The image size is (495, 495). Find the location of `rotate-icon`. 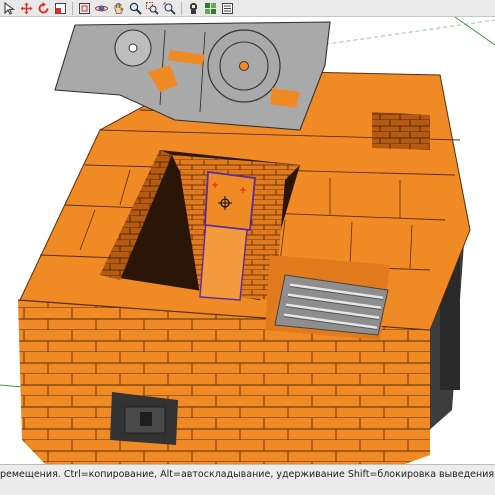

rotate-icon is located at coordinates (43, 8).